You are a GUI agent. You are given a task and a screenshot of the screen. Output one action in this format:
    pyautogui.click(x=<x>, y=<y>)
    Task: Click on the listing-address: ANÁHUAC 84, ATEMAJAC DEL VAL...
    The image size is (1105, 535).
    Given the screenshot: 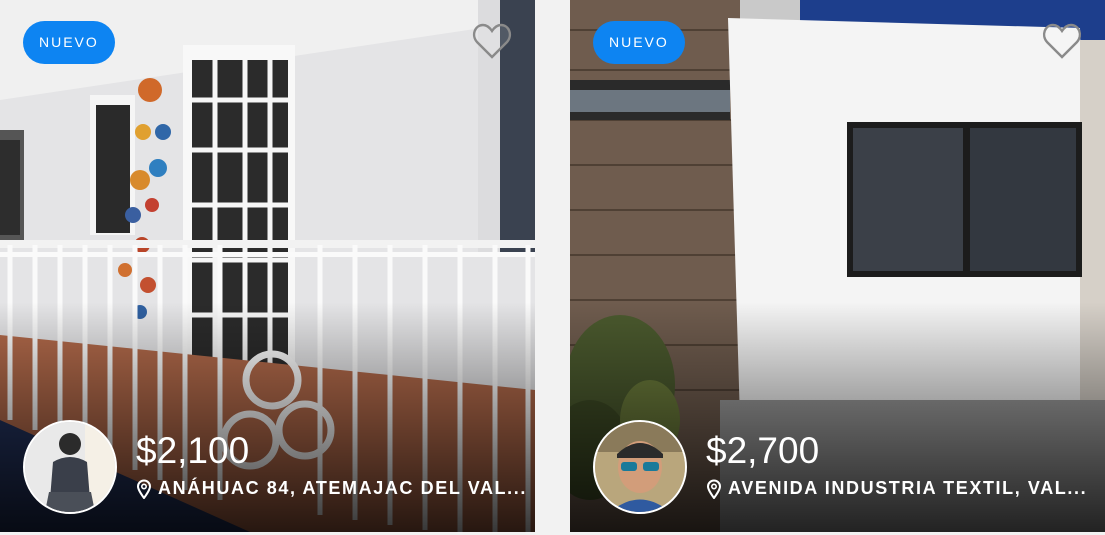 What is the action you would take?
    pyautogui.click(x=330, y=488)
    